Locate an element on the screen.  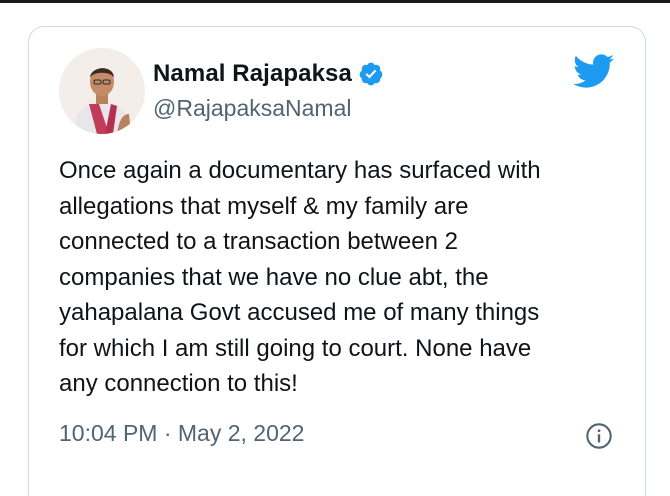
author-name-row: Namal Rajapaksa is located at coordinates (268, 74).